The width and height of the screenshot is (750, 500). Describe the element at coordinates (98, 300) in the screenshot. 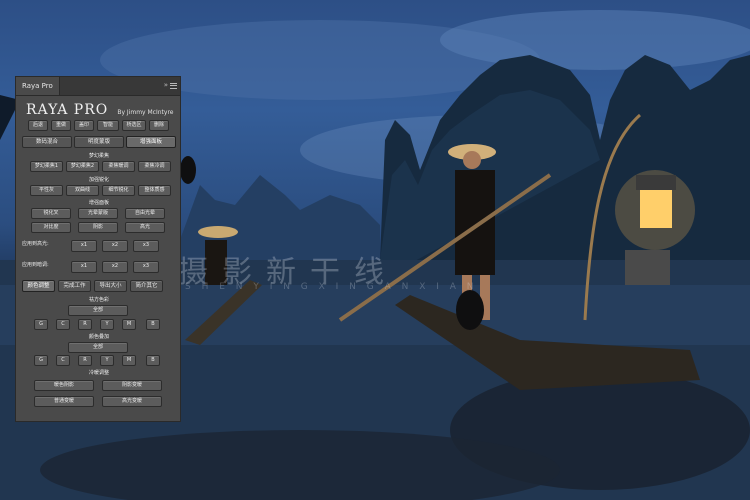

I see `color-removal-title: 祛方色彩` at that location.